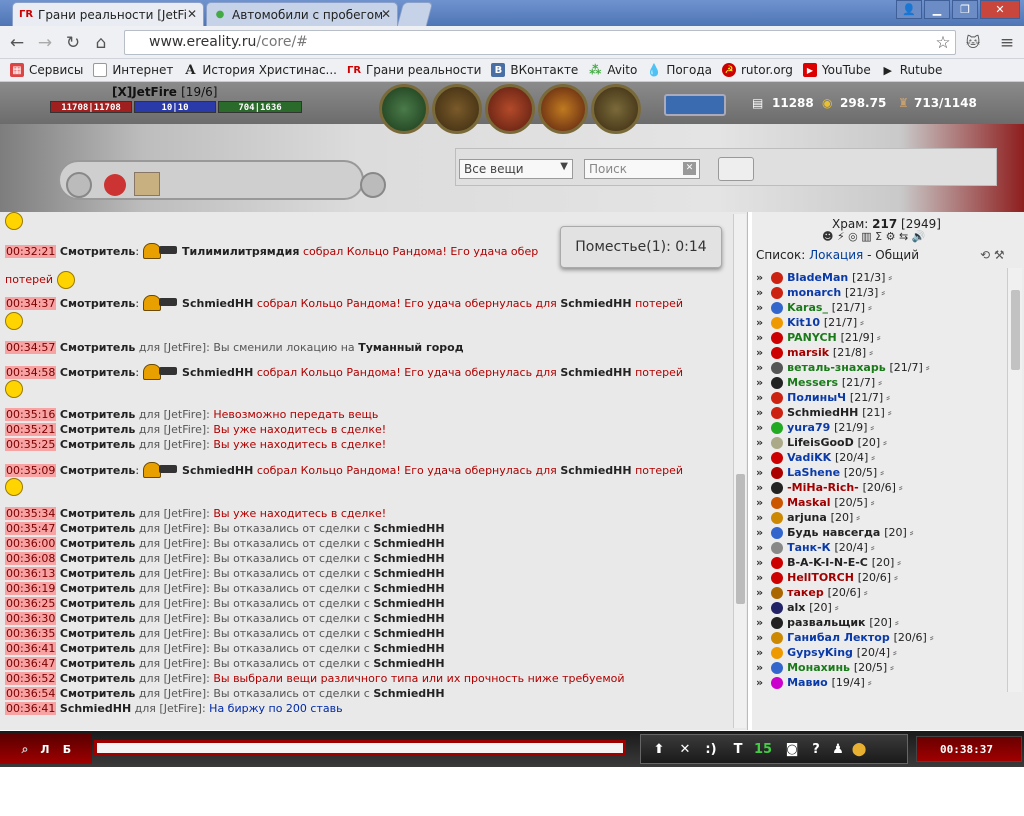  Describe the element at coordinates (740, 539) in the screenshot. I see `chat-scroll-thumb` at that location.